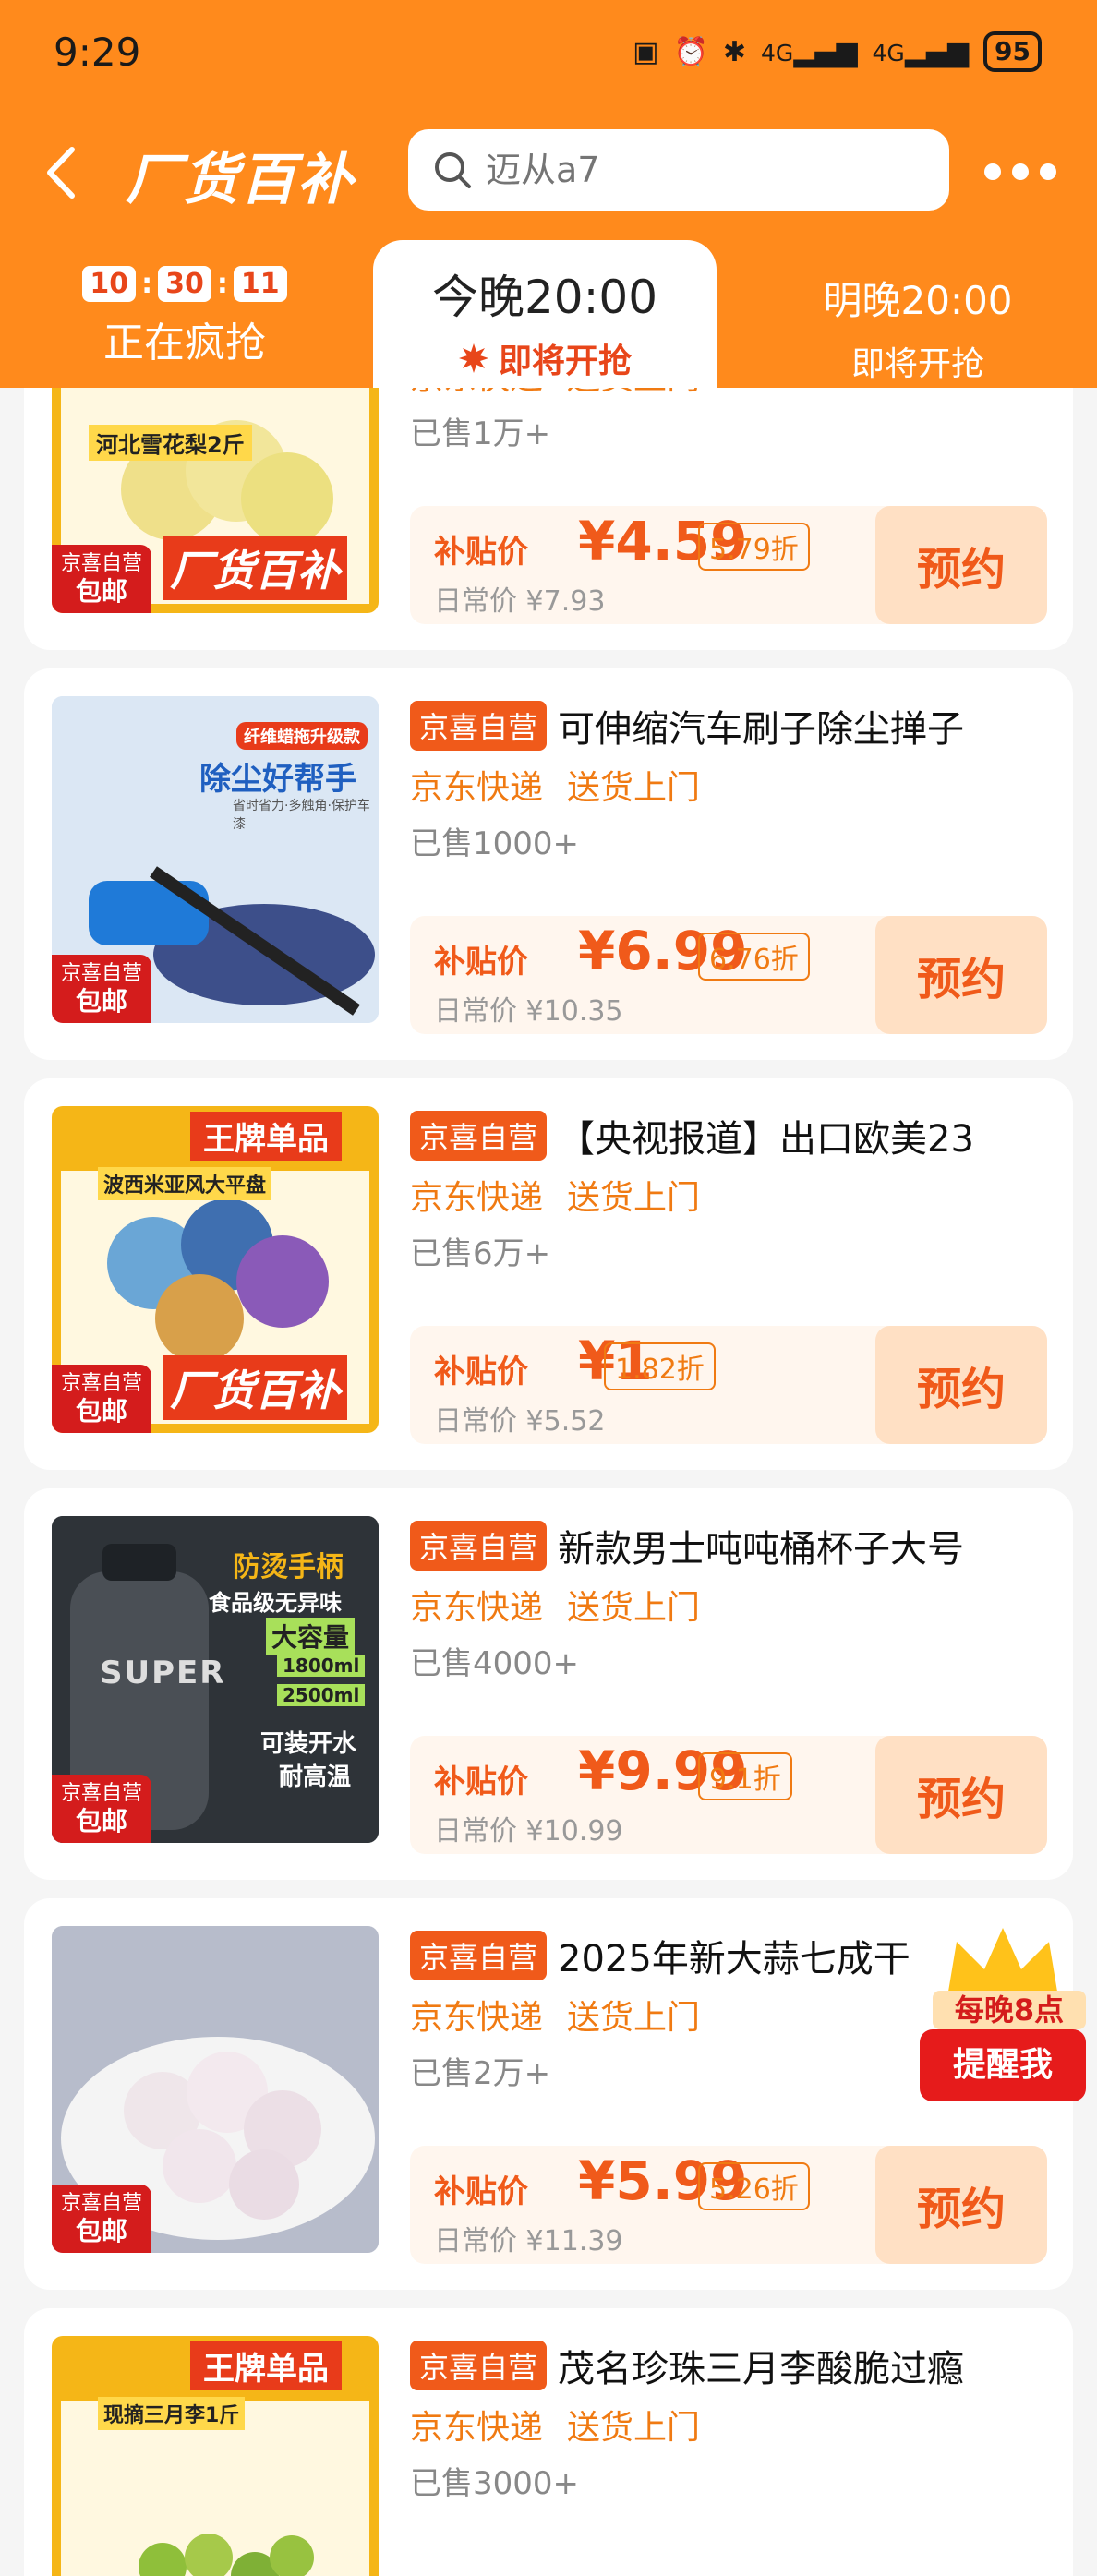 The image size is (1097, 2576). I want to click on title-row: 京喜自营 【央视报道】出口欧美23, so click(733, 1135).